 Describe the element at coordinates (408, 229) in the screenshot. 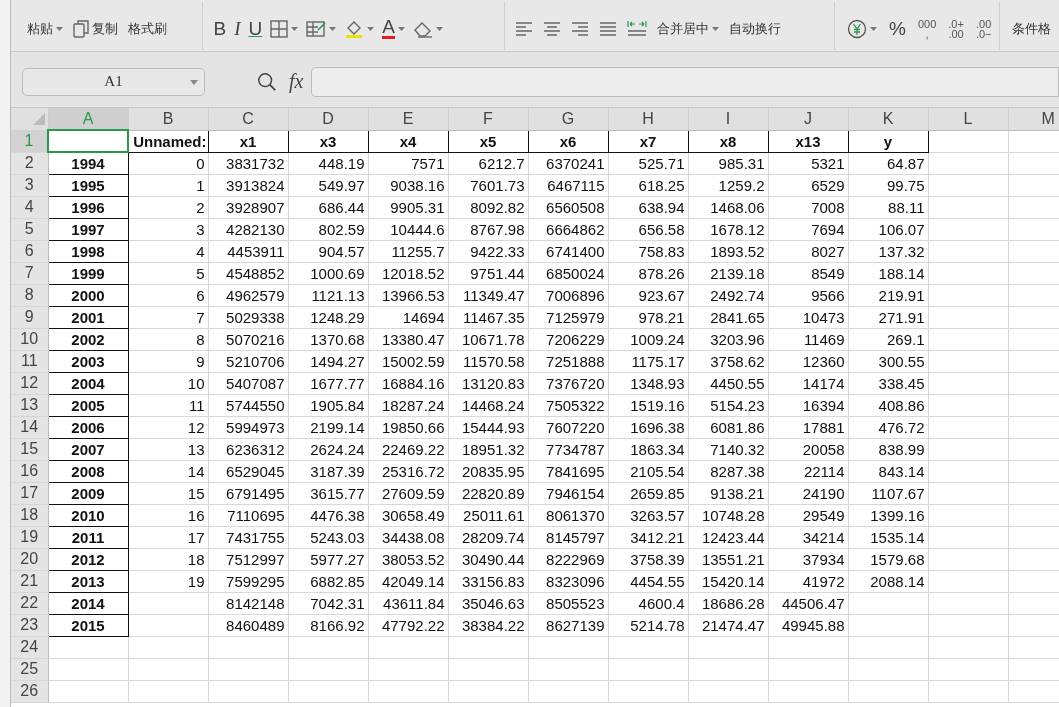

I see `spreadsheet-cell: 10444.6` at that location.